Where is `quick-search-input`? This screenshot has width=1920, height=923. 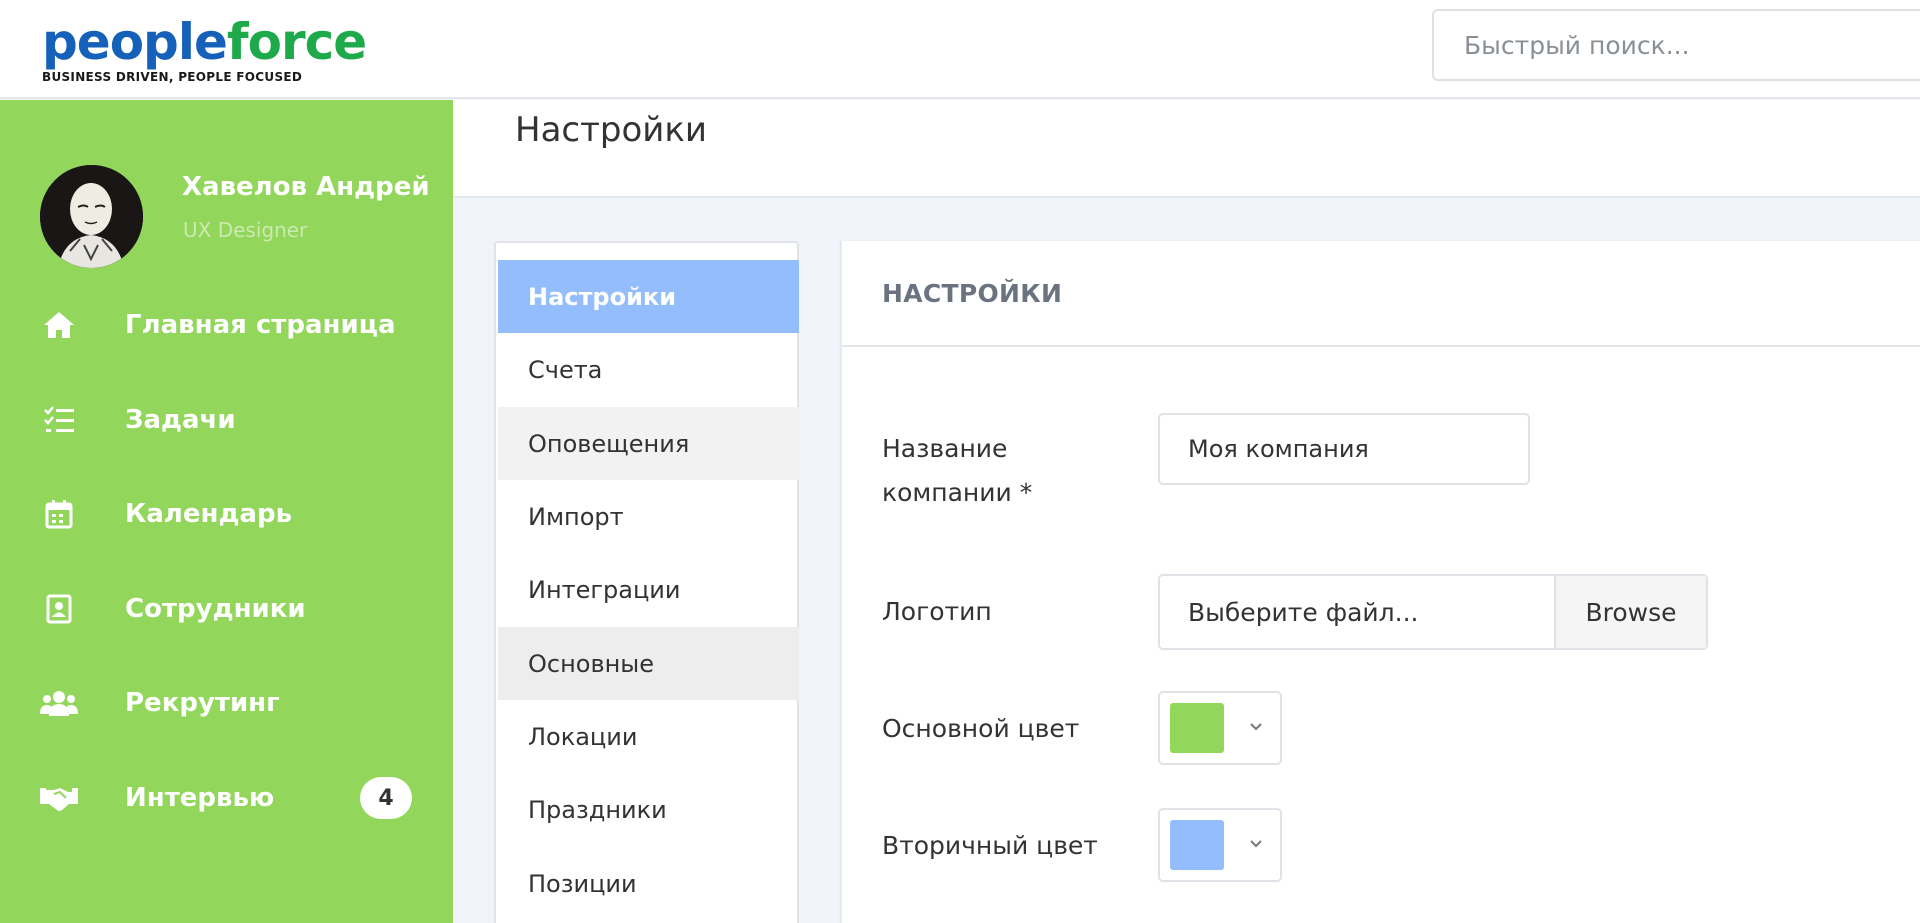
quick-search-input is located at coordinates (1677, 45).